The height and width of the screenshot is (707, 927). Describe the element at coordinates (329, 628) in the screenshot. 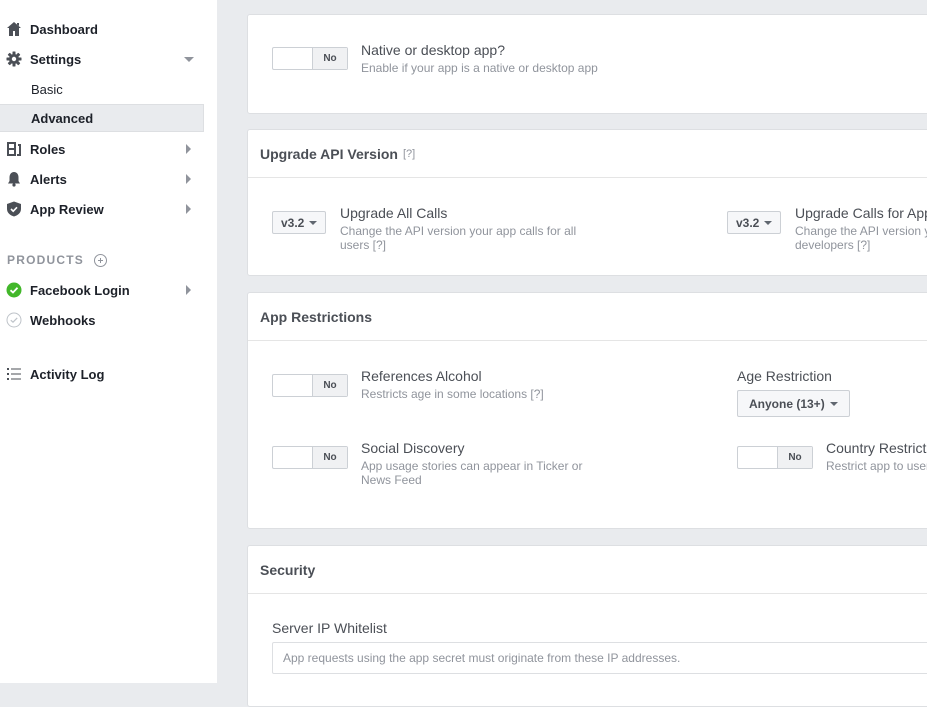

I see `server-ip-whitelist-label: Server IP Whitelist` at that location.